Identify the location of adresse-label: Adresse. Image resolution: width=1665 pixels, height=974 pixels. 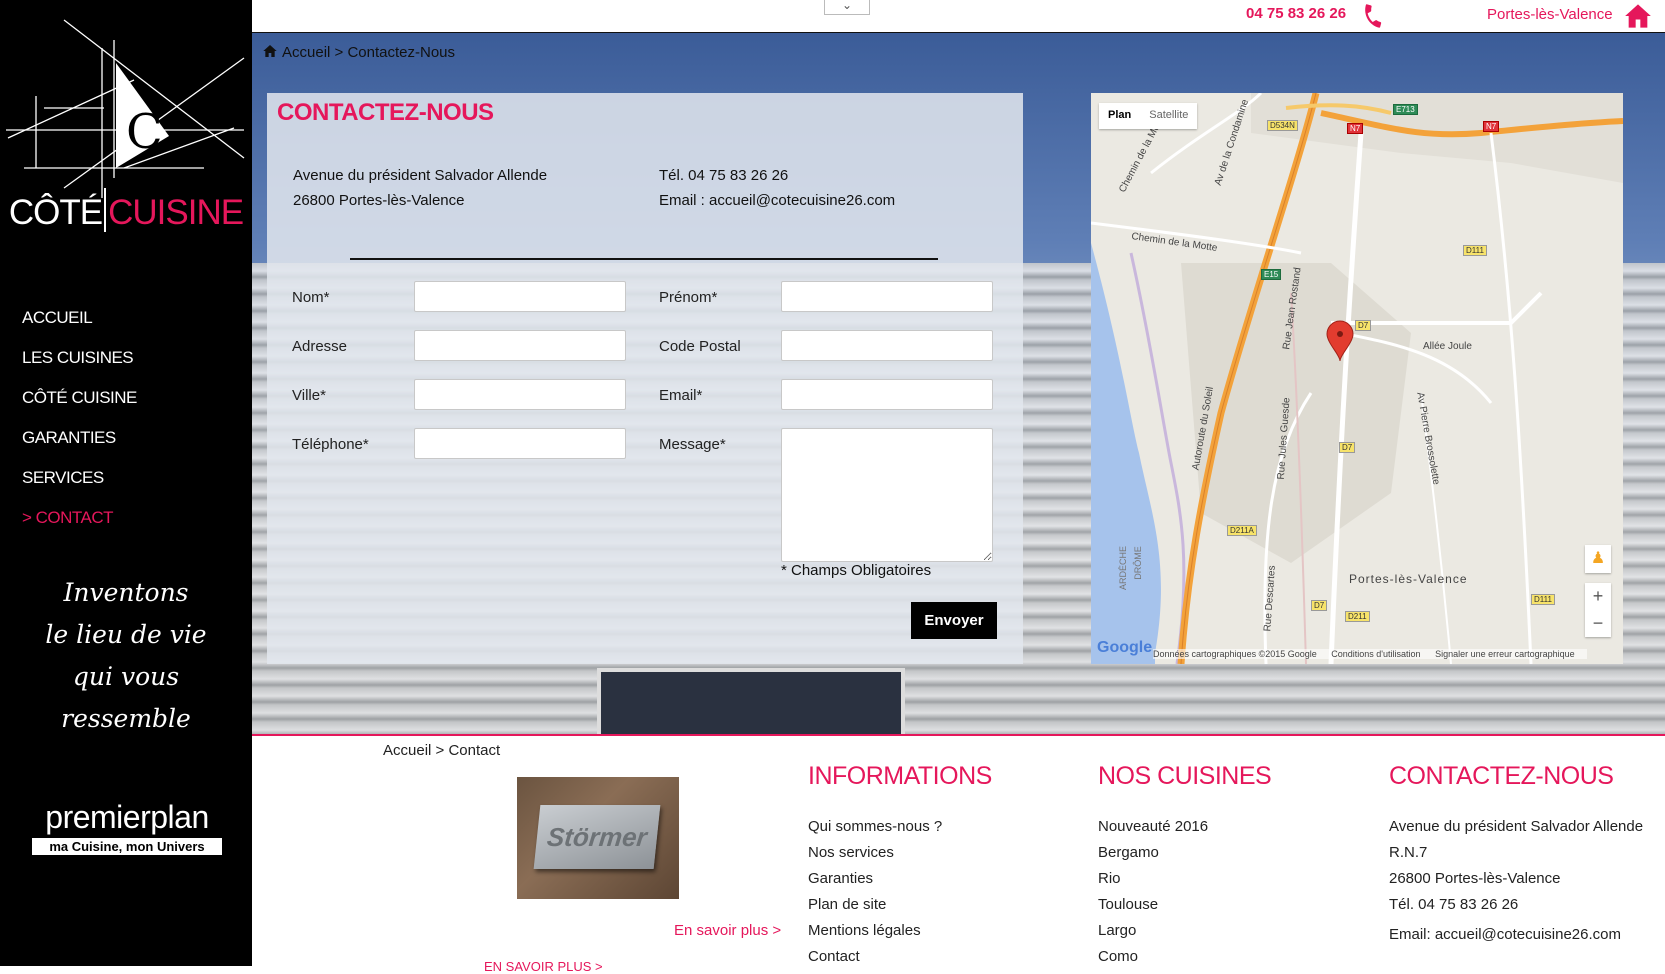
(320, 346).